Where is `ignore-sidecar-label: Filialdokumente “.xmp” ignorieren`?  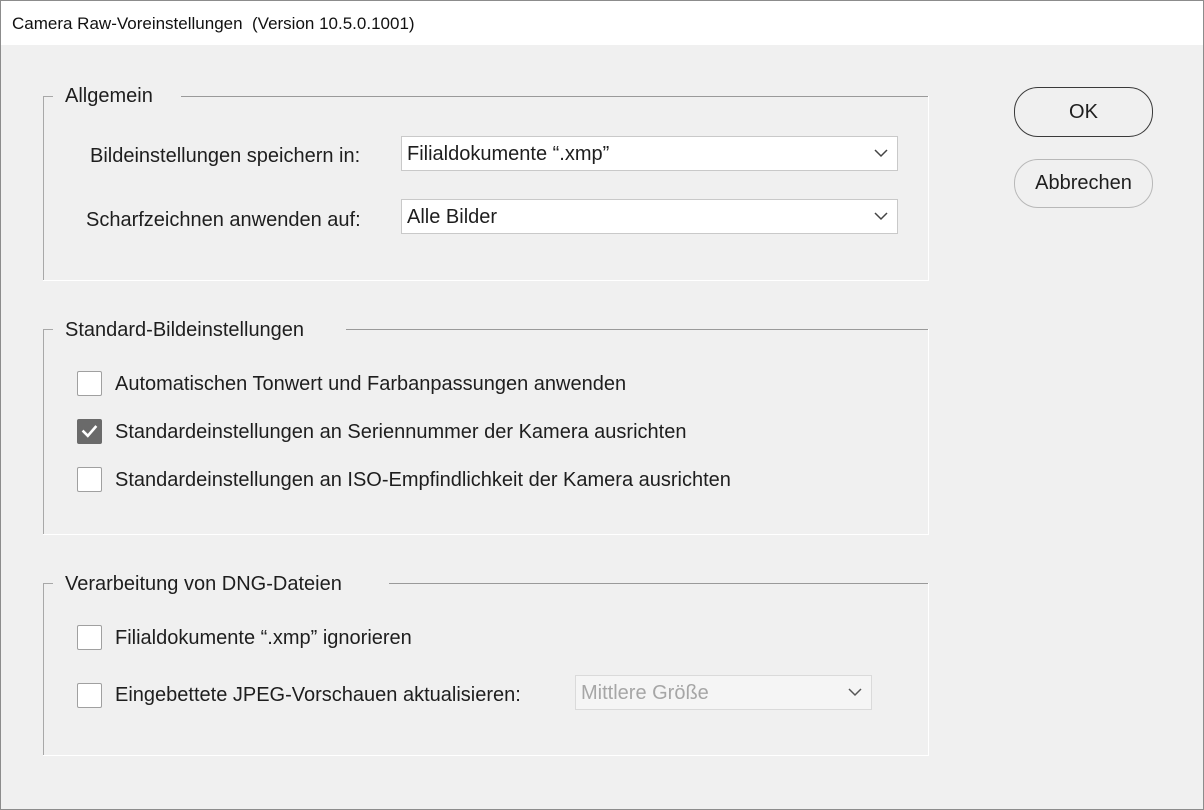
ignore-sidecar-label: Filialdokumente “.xmp” ignorieren is located at coordinates (263, 638).